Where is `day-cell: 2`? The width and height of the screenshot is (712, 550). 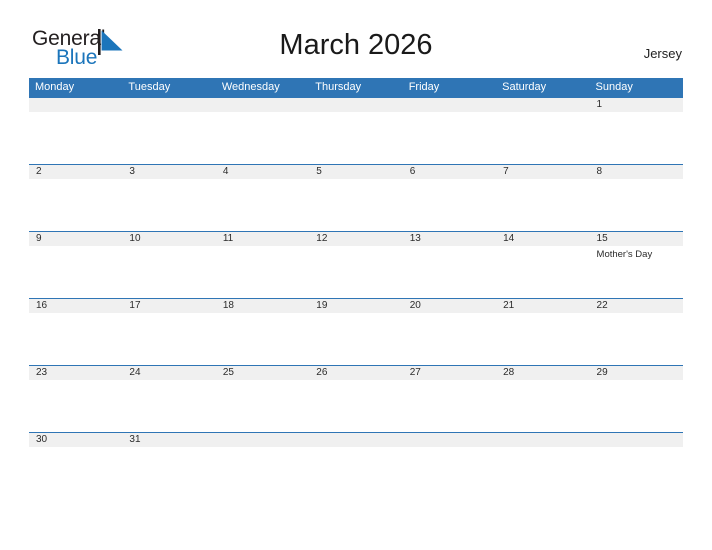 day-cell: 2 is located at coordinates (75, 172).